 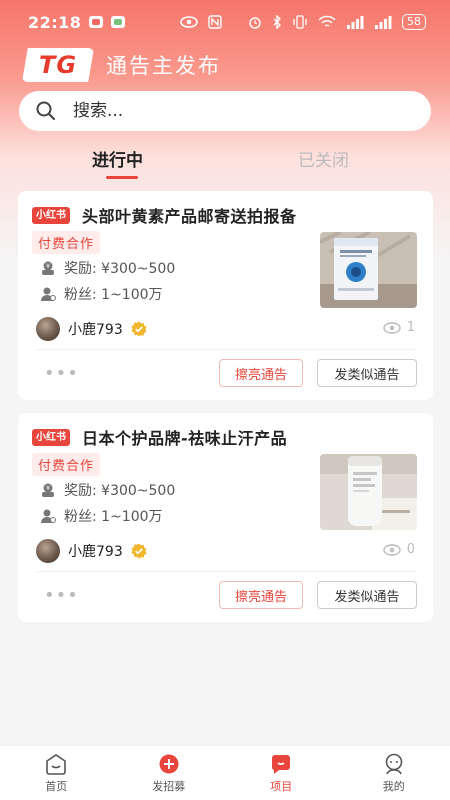 I want to click on status-tabs: 进行中 已关闭, so click(x=225, y=162).